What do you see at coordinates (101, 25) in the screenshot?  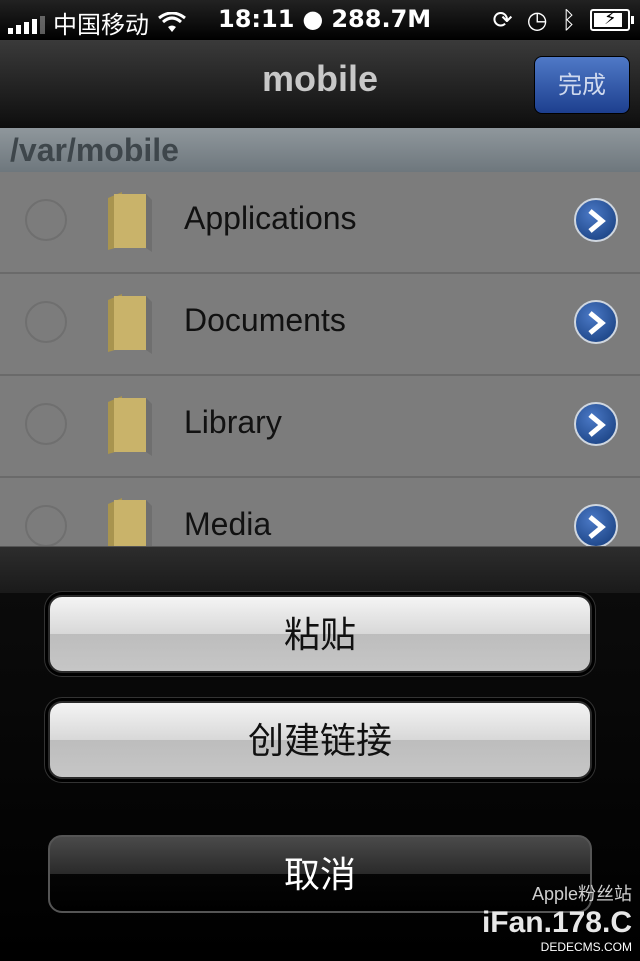 I see `carrier-label: 中国移动` at bounding box center [101, 25].